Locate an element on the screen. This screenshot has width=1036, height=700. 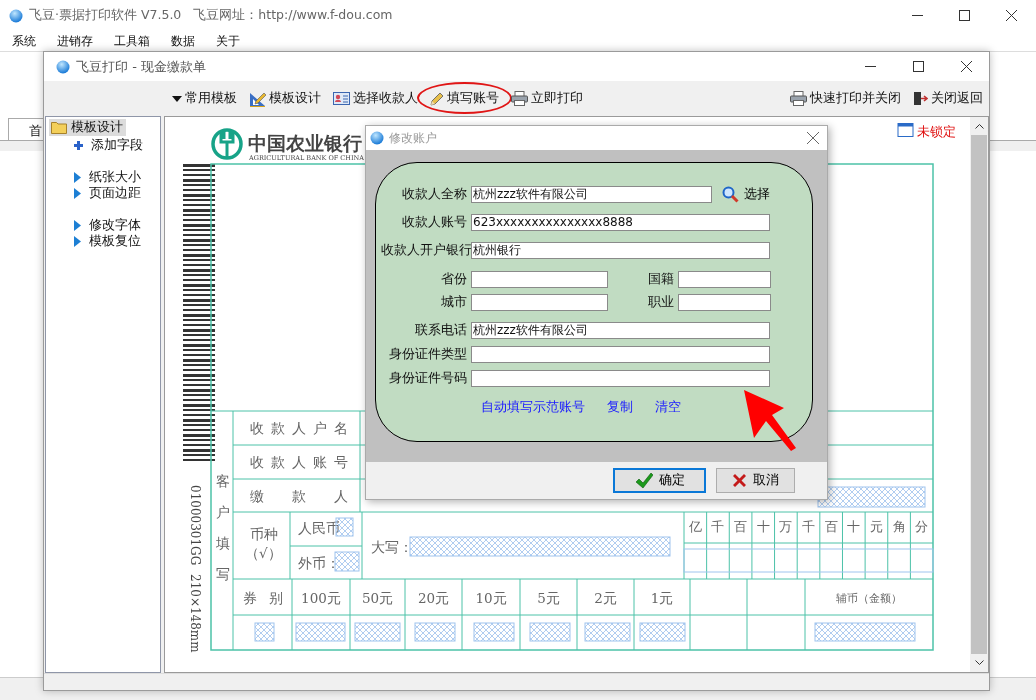
ok-button: 确定 is located at coordinates (659, 480).